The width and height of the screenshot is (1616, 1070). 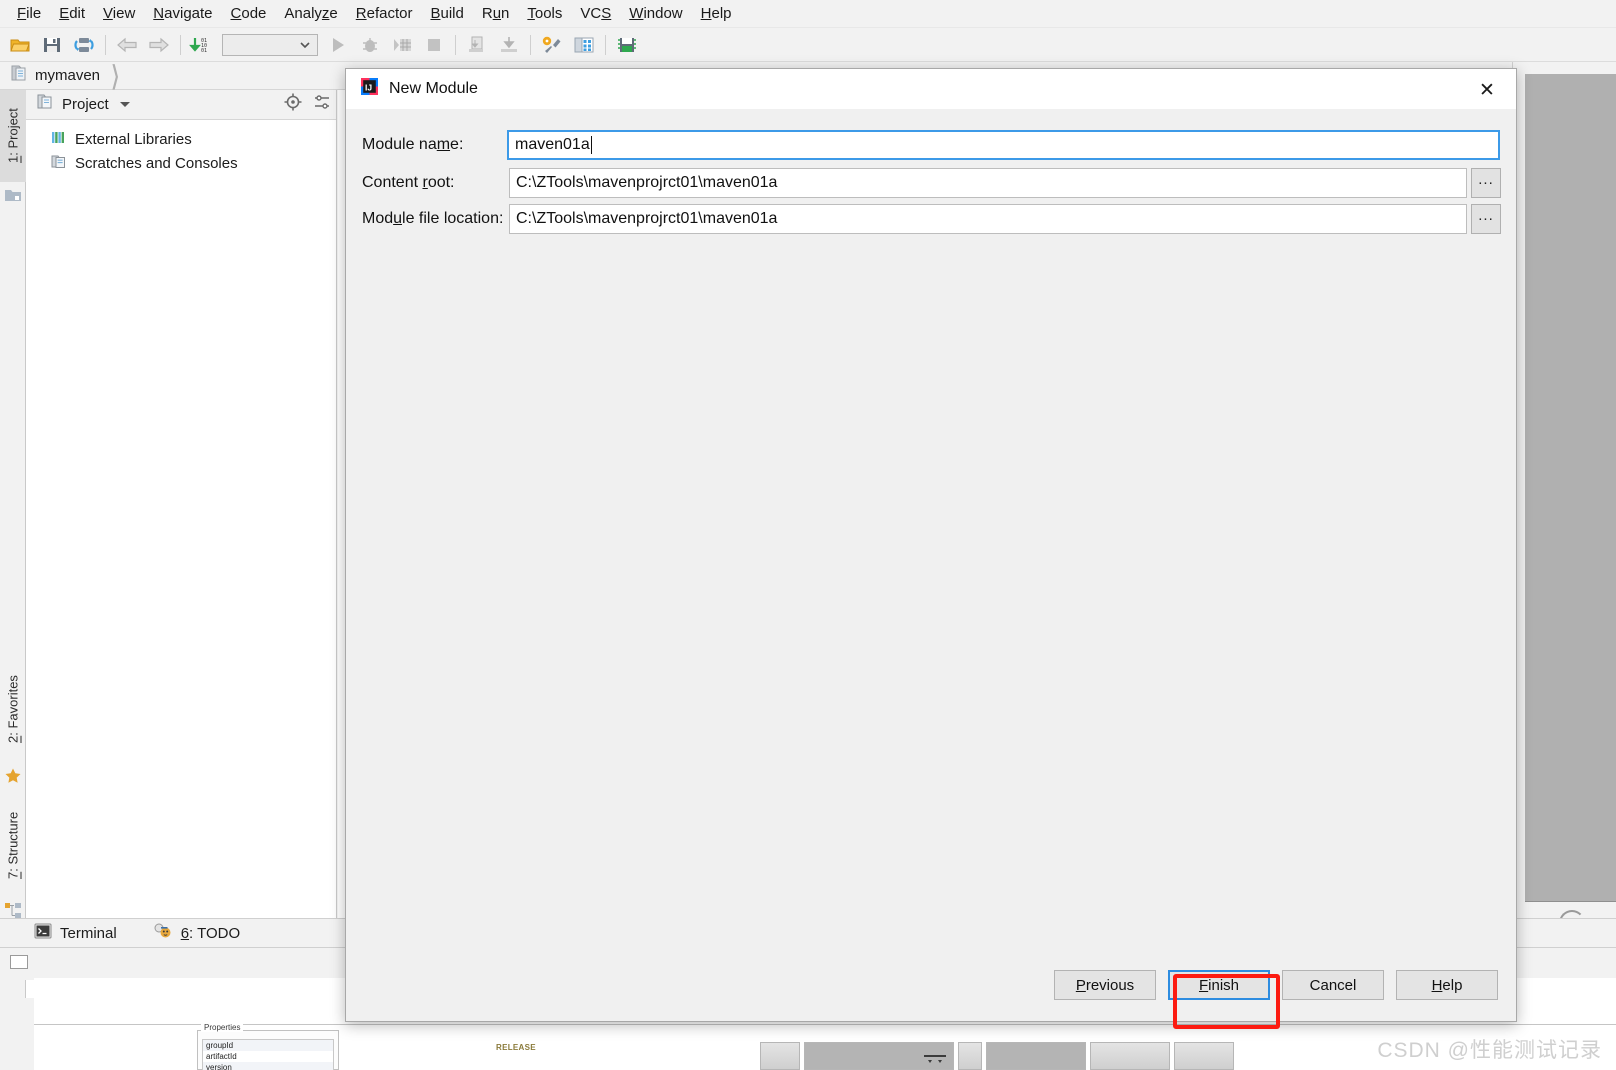 What do you see at coordinates (1219, 985) in the screenshot?
I see `finish-button: Finish` at bounding box center [1219, 985].